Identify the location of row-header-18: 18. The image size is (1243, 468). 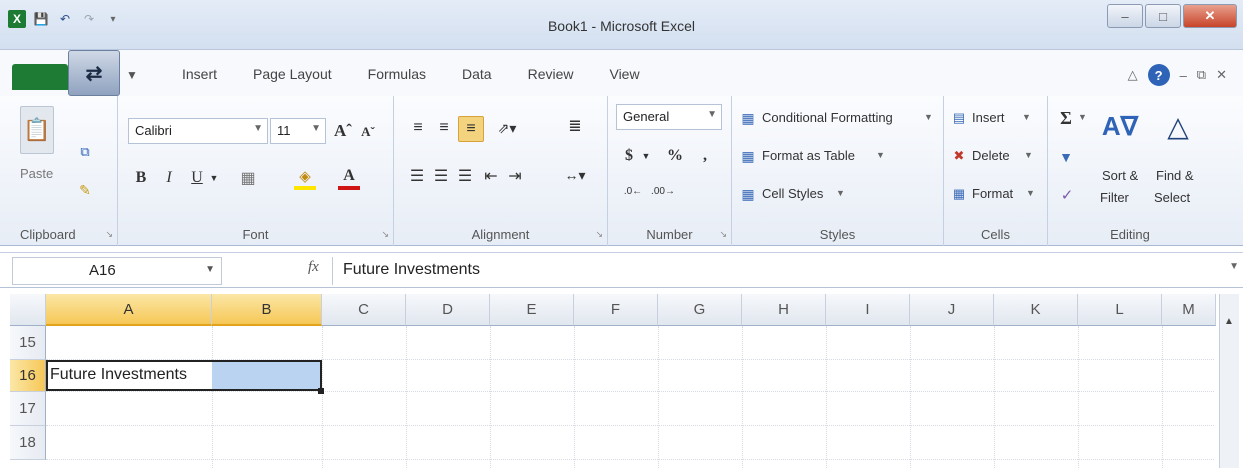
(28, 443).